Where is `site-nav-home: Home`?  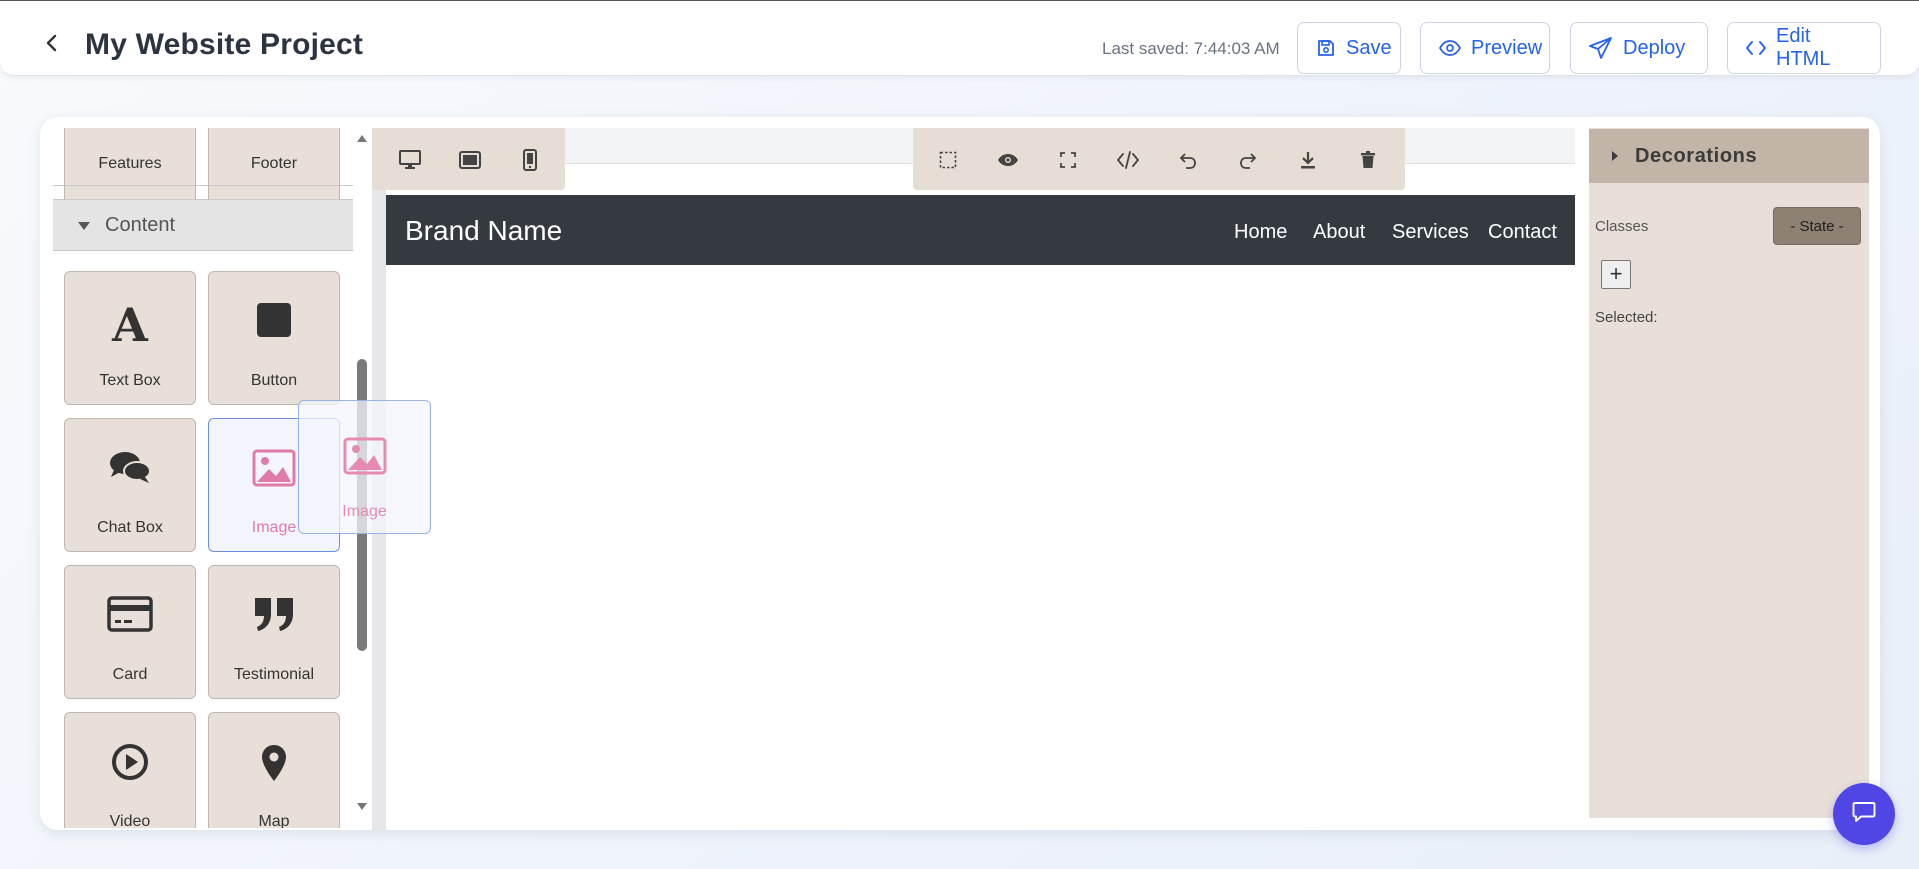
site-nav-home: Home is located at coordinates (1260, 232).